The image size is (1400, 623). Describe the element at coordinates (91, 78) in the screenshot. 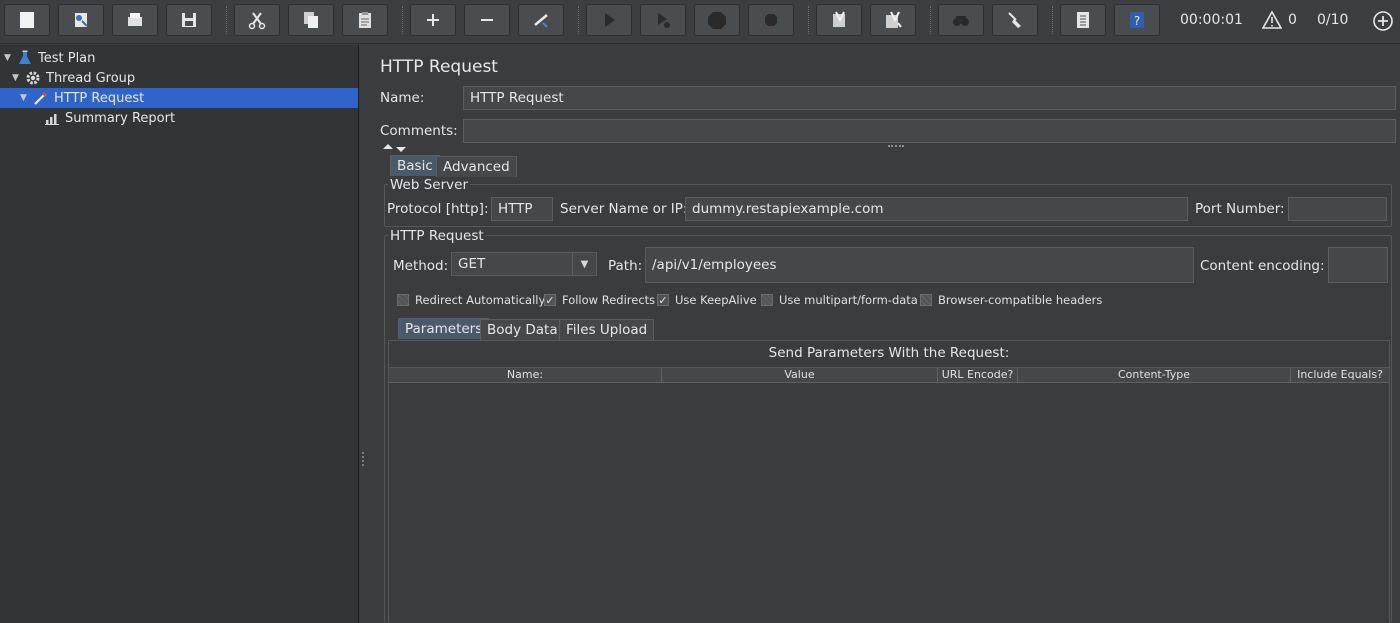

I see `tree-item-label: Thread Group` at that location.